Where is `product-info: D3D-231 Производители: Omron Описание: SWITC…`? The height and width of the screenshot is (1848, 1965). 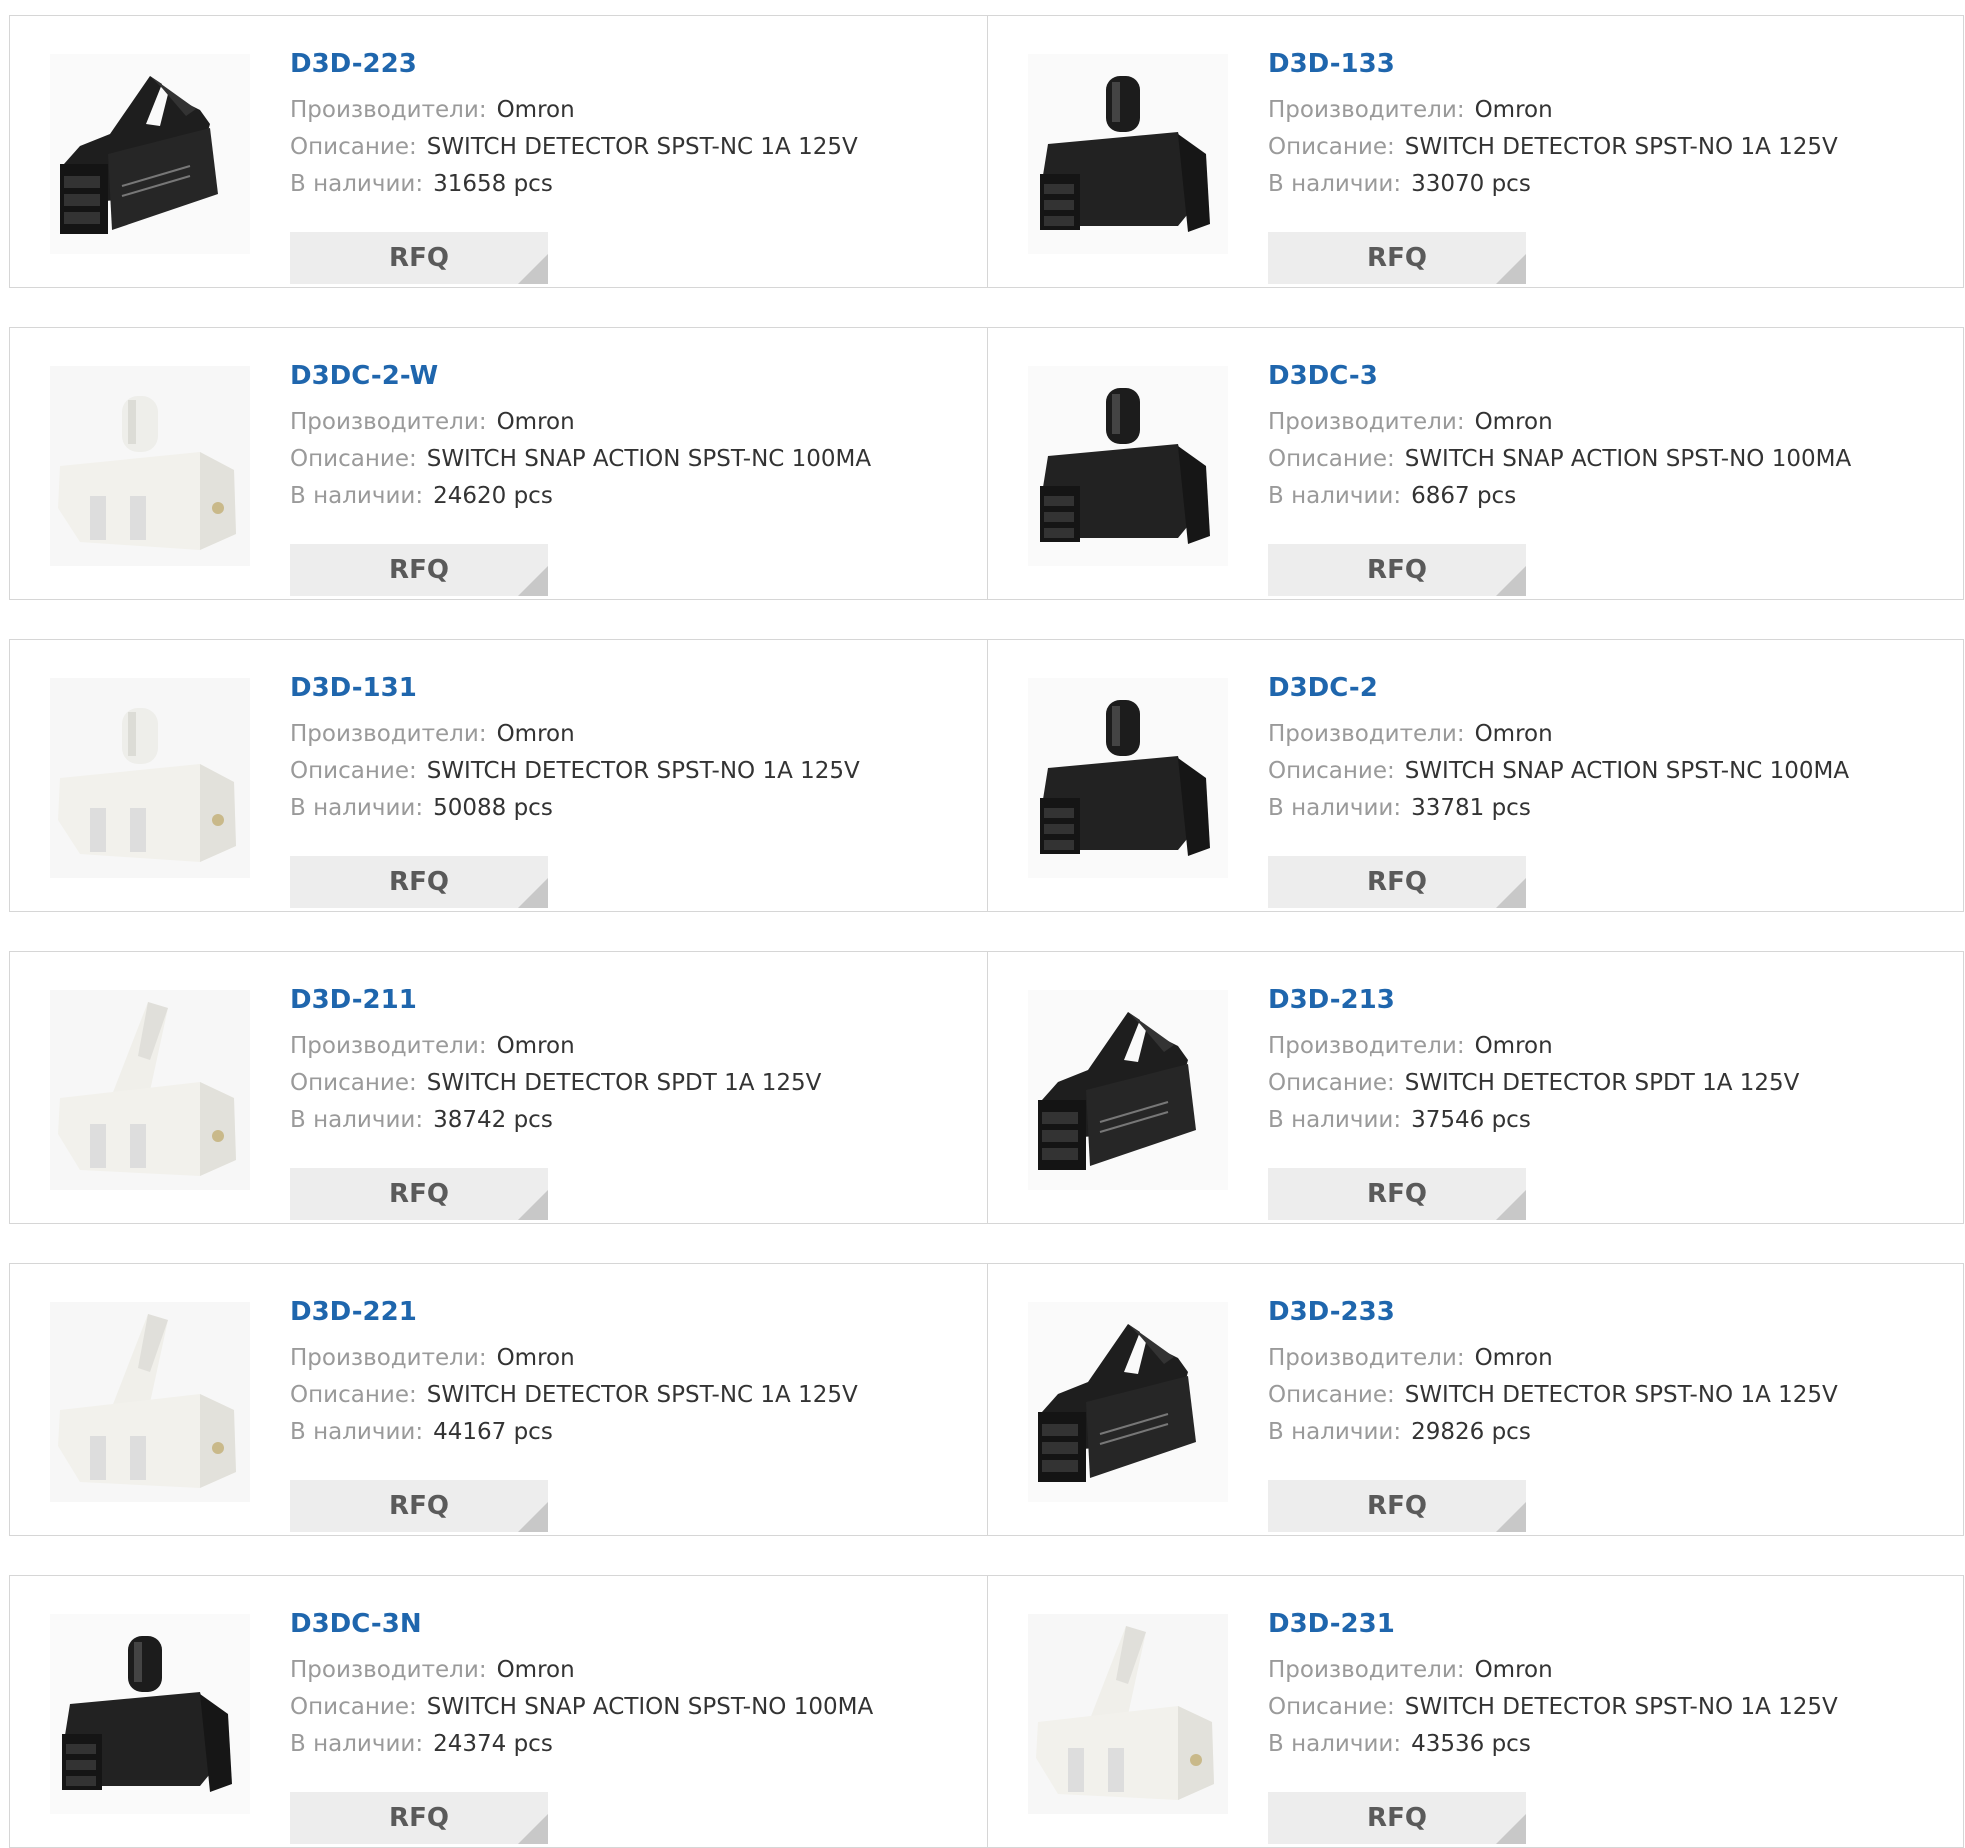 product-info: D3D-231 Производители: Omron Описание: SWITC… is located at coordinates (1553, 1725).